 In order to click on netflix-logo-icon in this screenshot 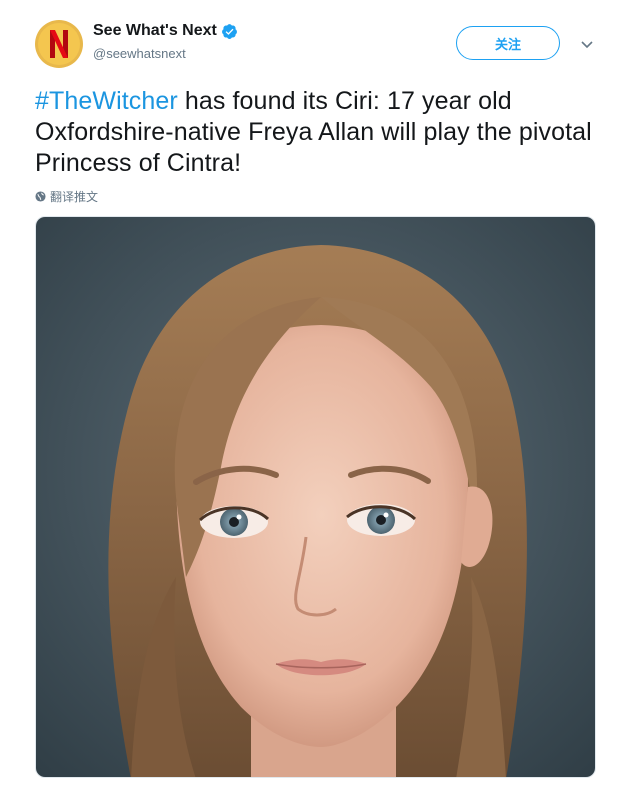, I will do `click(59, 44)`.